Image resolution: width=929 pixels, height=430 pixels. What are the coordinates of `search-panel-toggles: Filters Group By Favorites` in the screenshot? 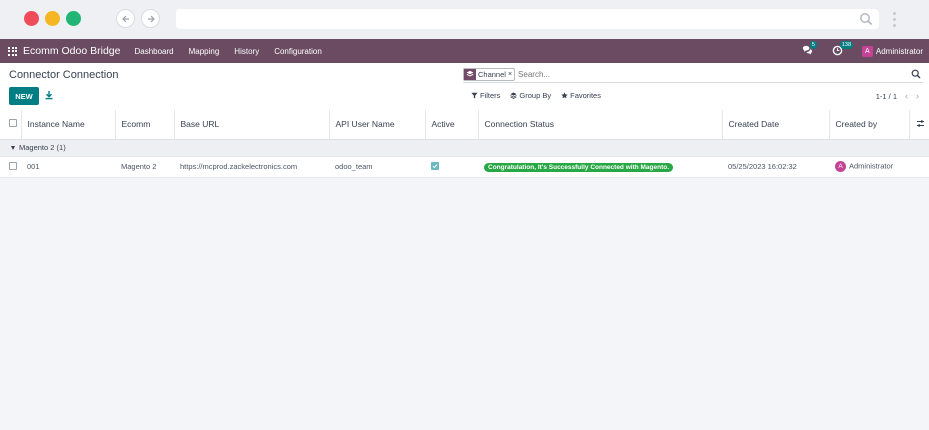 It's located at (536, 95).